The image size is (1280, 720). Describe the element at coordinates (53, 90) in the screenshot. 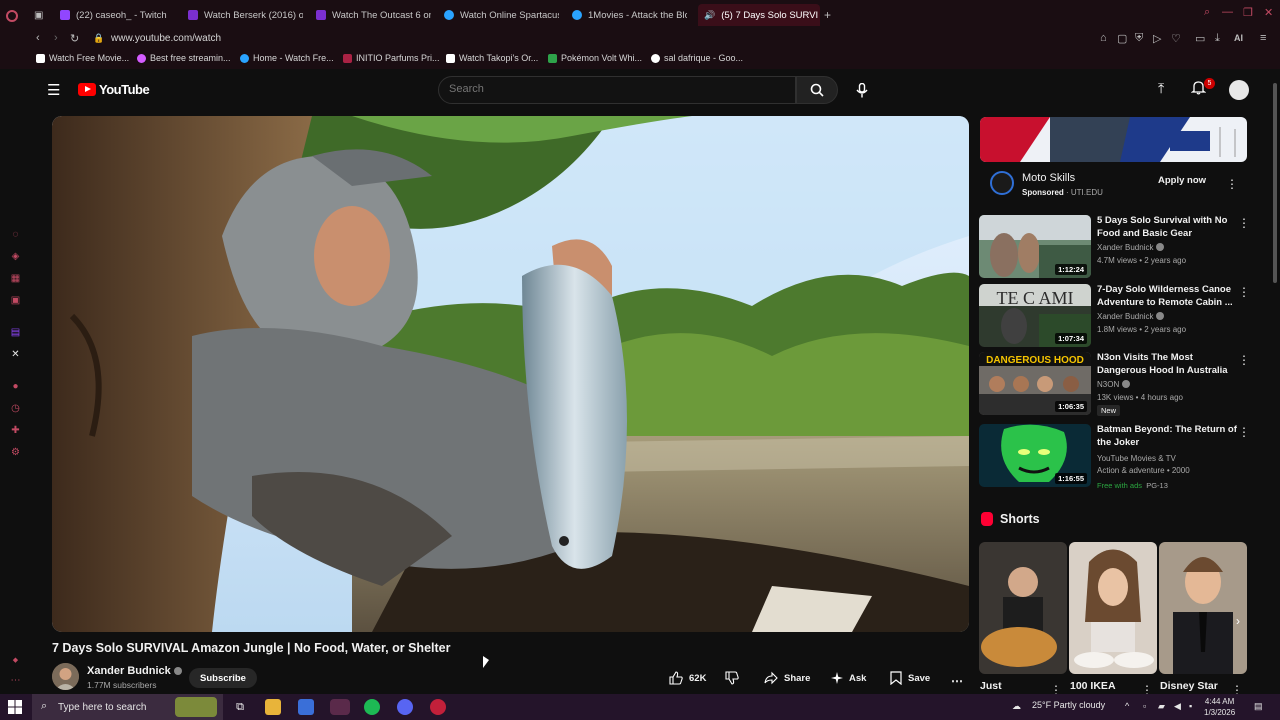

I see `hamburger-menu-icon: ☰` at that location.